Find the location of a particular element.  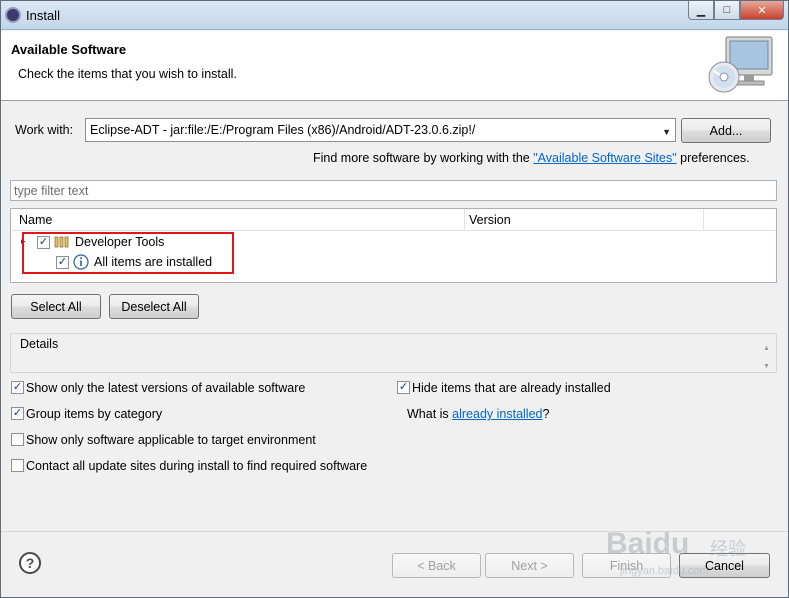

title-bar: Install ▁ □ ✕ is located at coordinates (394, 15).